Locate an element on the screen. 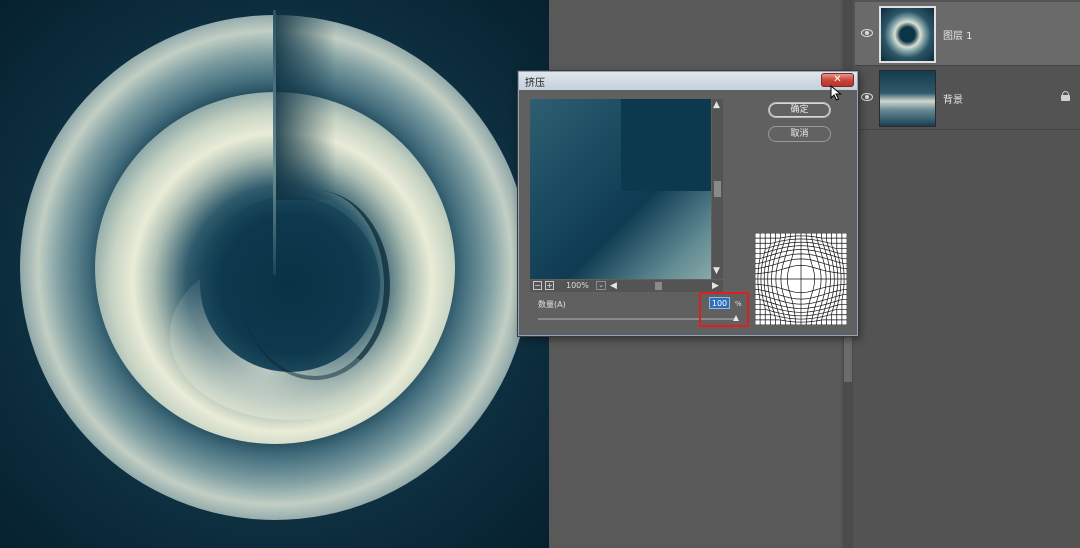 The height and width of the screenshot is (548, 1080). preview-vertical-scrollbar: ▲ ▼ is located at coordinates (717, 189).